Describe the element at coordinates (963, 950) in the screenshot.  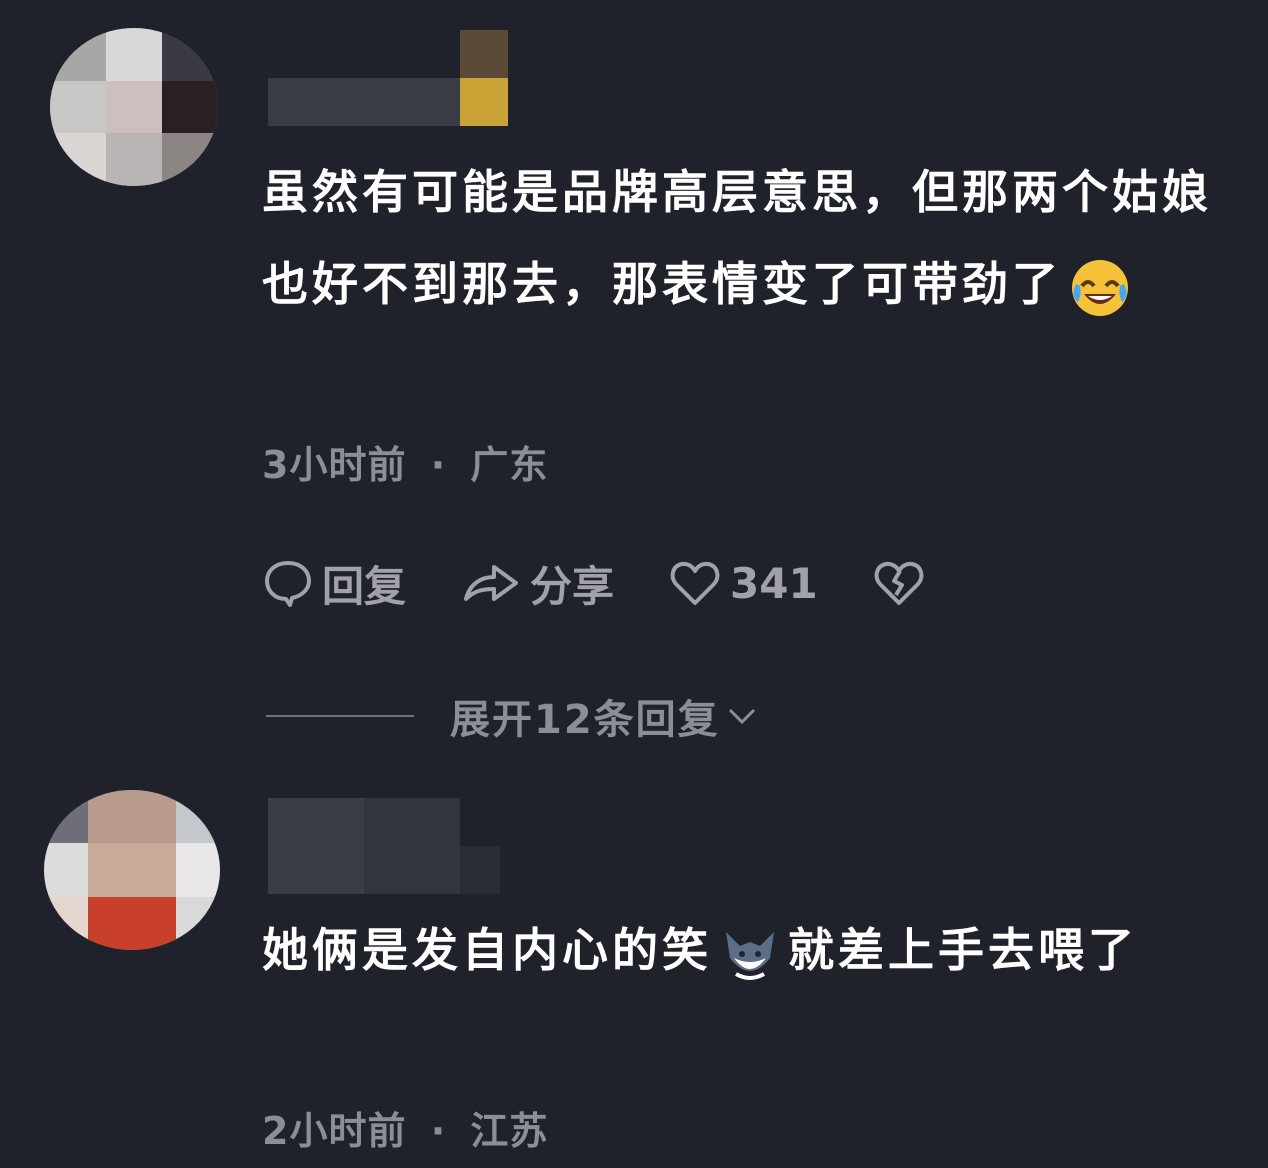
I see `comment-body-continued: 就差上手去喂了` at that location.